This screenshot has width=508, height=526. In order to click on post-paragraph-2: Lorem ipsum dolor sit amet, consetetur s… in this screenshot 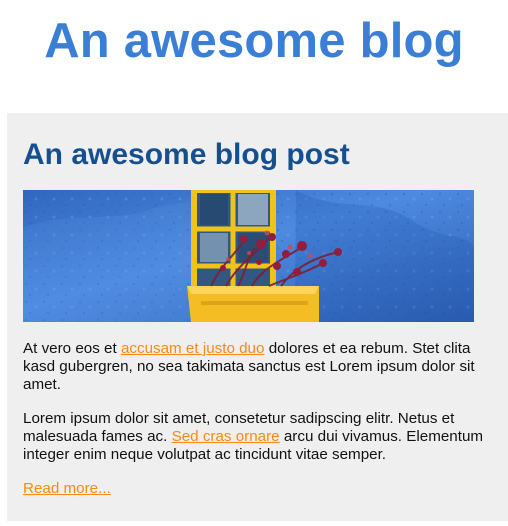, I will do `click(257, 437)`.